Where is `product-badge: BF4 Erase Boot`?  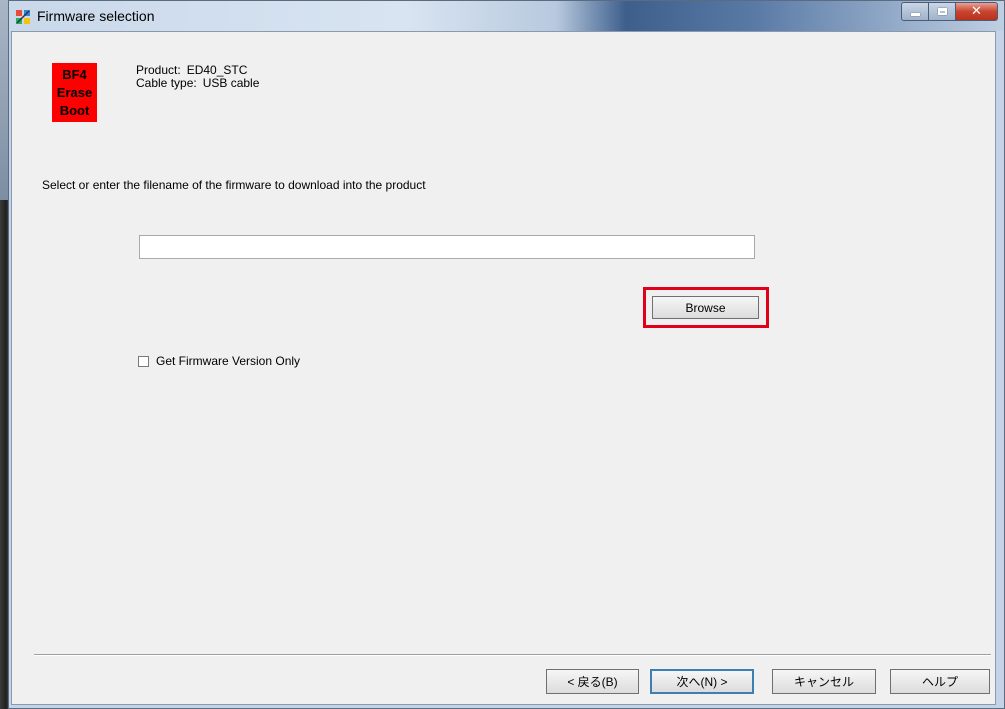 product-badge: BF4 Erase Boot is located at coordinates (74, 92).